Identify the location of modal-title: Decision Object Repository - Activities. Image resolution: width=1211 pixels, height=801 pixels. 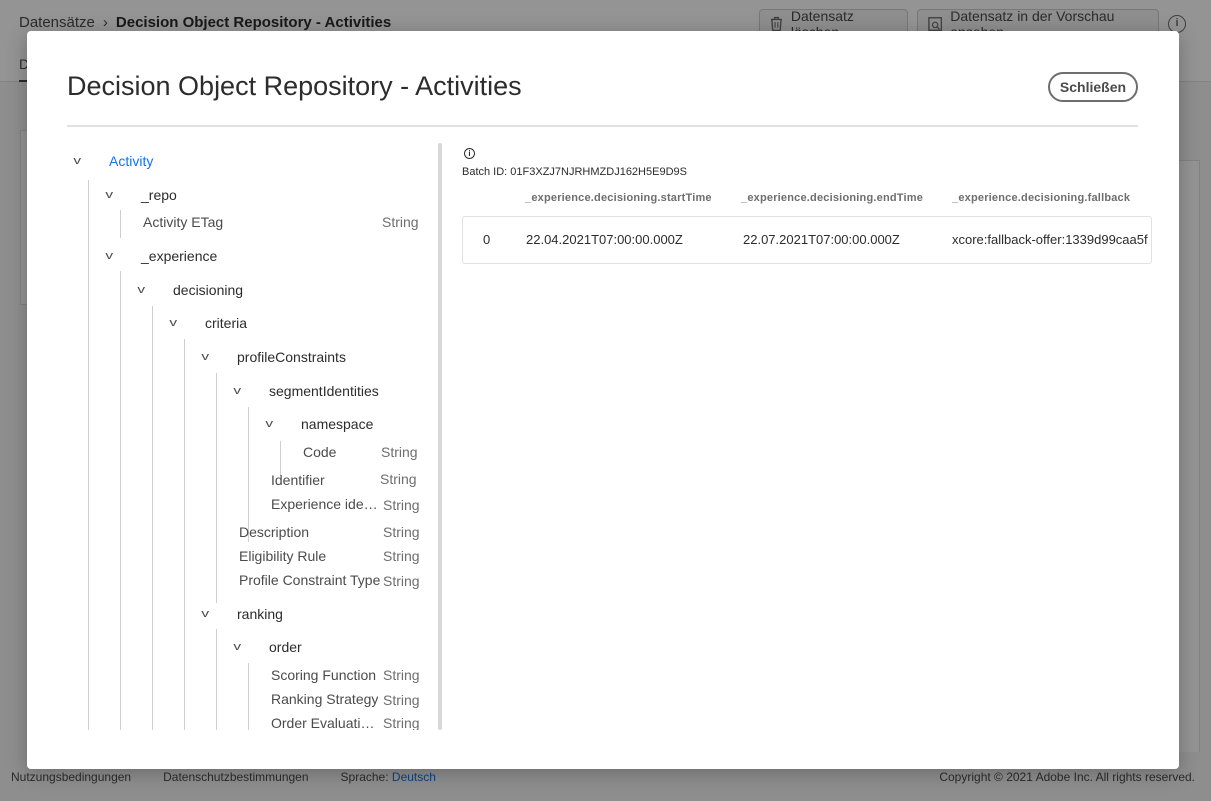
(294, 86).